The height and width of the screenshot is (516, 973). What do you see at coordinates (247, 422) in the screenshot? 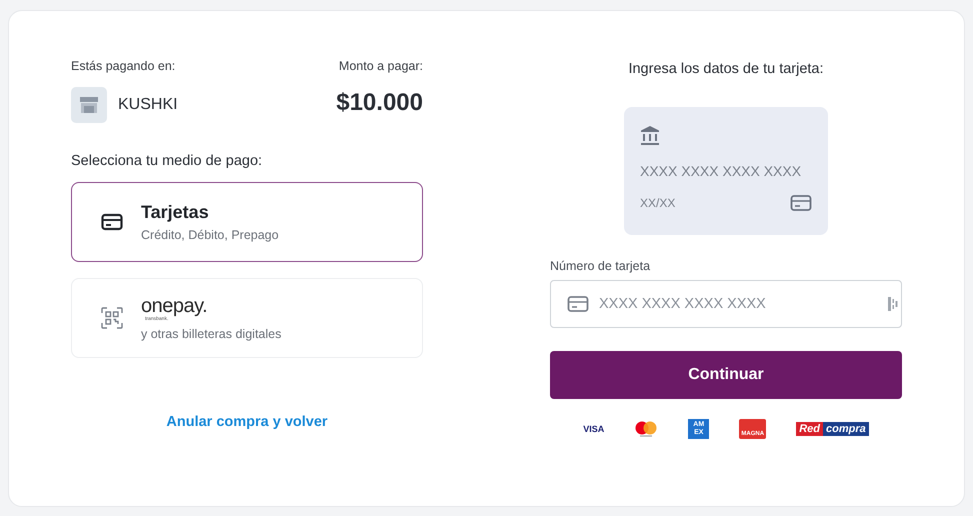
I see `cancel-link: Anular compra y volver` at bounding box center [247, 422].